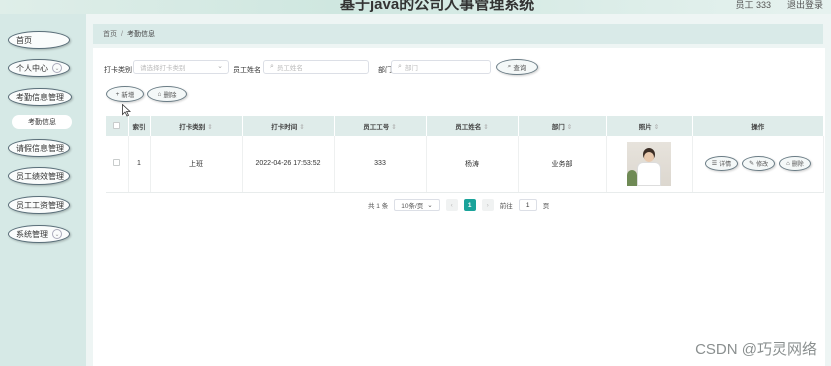 Image resolution: width=831 pixels, height=366 pixels. I want to click on search-button: ⌕ 查询, so click(517, 67).